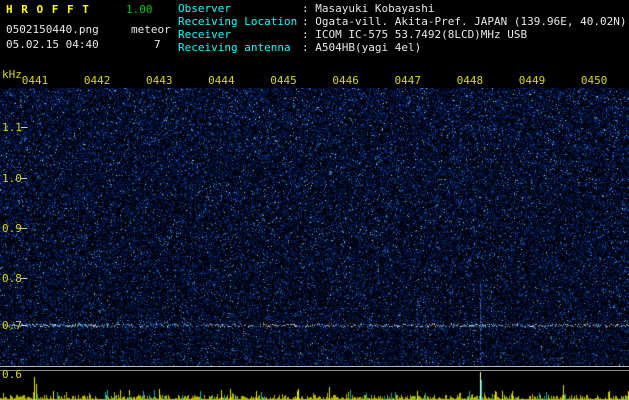  What do you see at coordinates (159, 80) in the screenshot?
I see `time-tick-label: 0443` at bounding box center [159, 80].